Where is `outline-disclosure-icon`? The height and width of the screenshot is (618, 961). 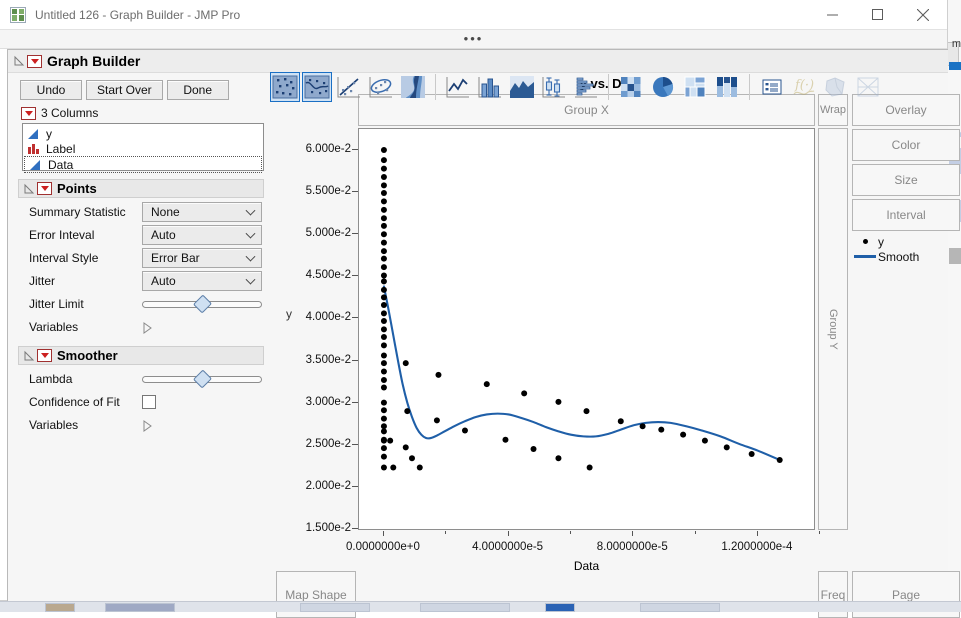 outline-disclosure-icon is located at coordinates (19, 61).